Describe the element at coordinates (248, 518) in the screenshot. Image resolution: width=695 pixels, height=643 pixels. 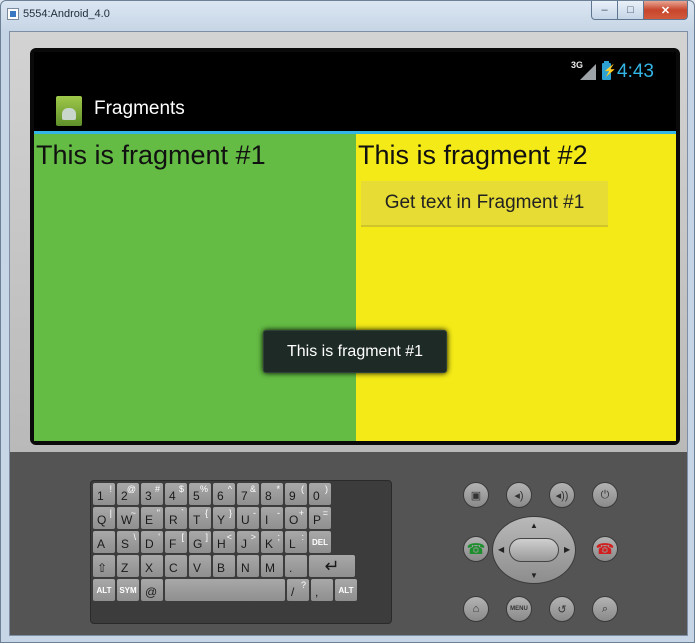
I see `key: U-` at that location.